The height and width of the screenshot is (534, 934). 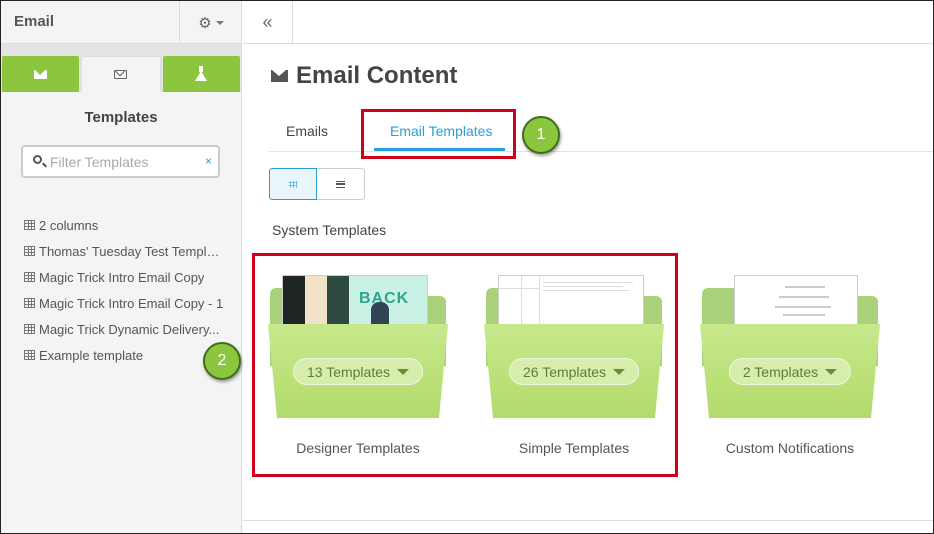 I want to click on double-chevron-left-icon: «, so click(x=267, y=22).